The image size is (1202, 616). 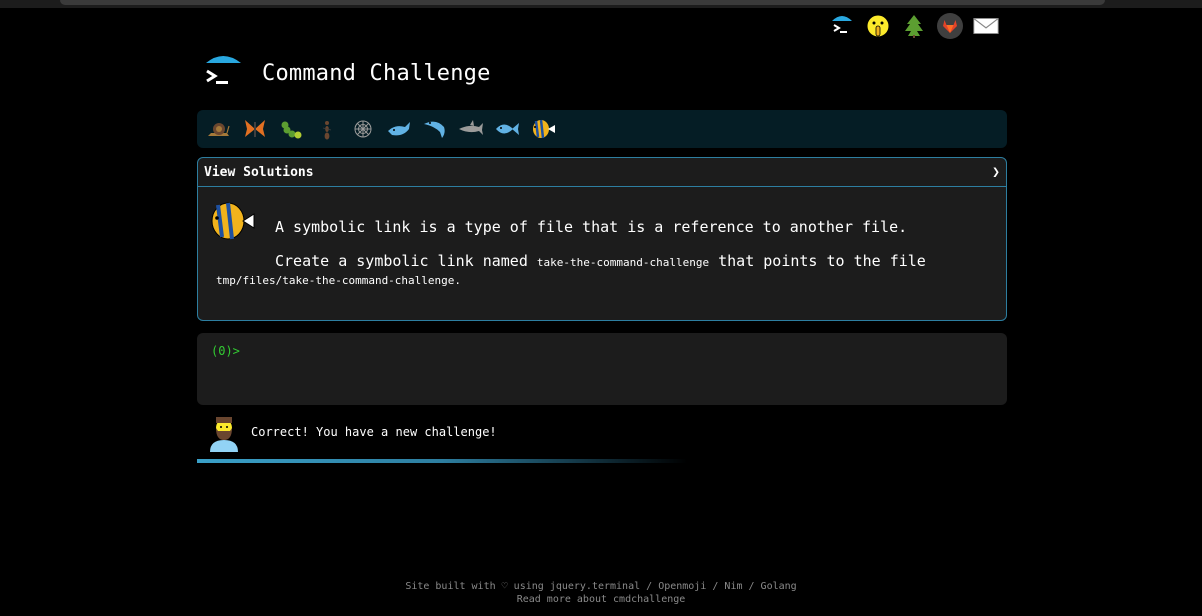 What do you see at coordinates (327, 129) in the screenshot?
I see `ant-icon` at bounding box center [327, 129].